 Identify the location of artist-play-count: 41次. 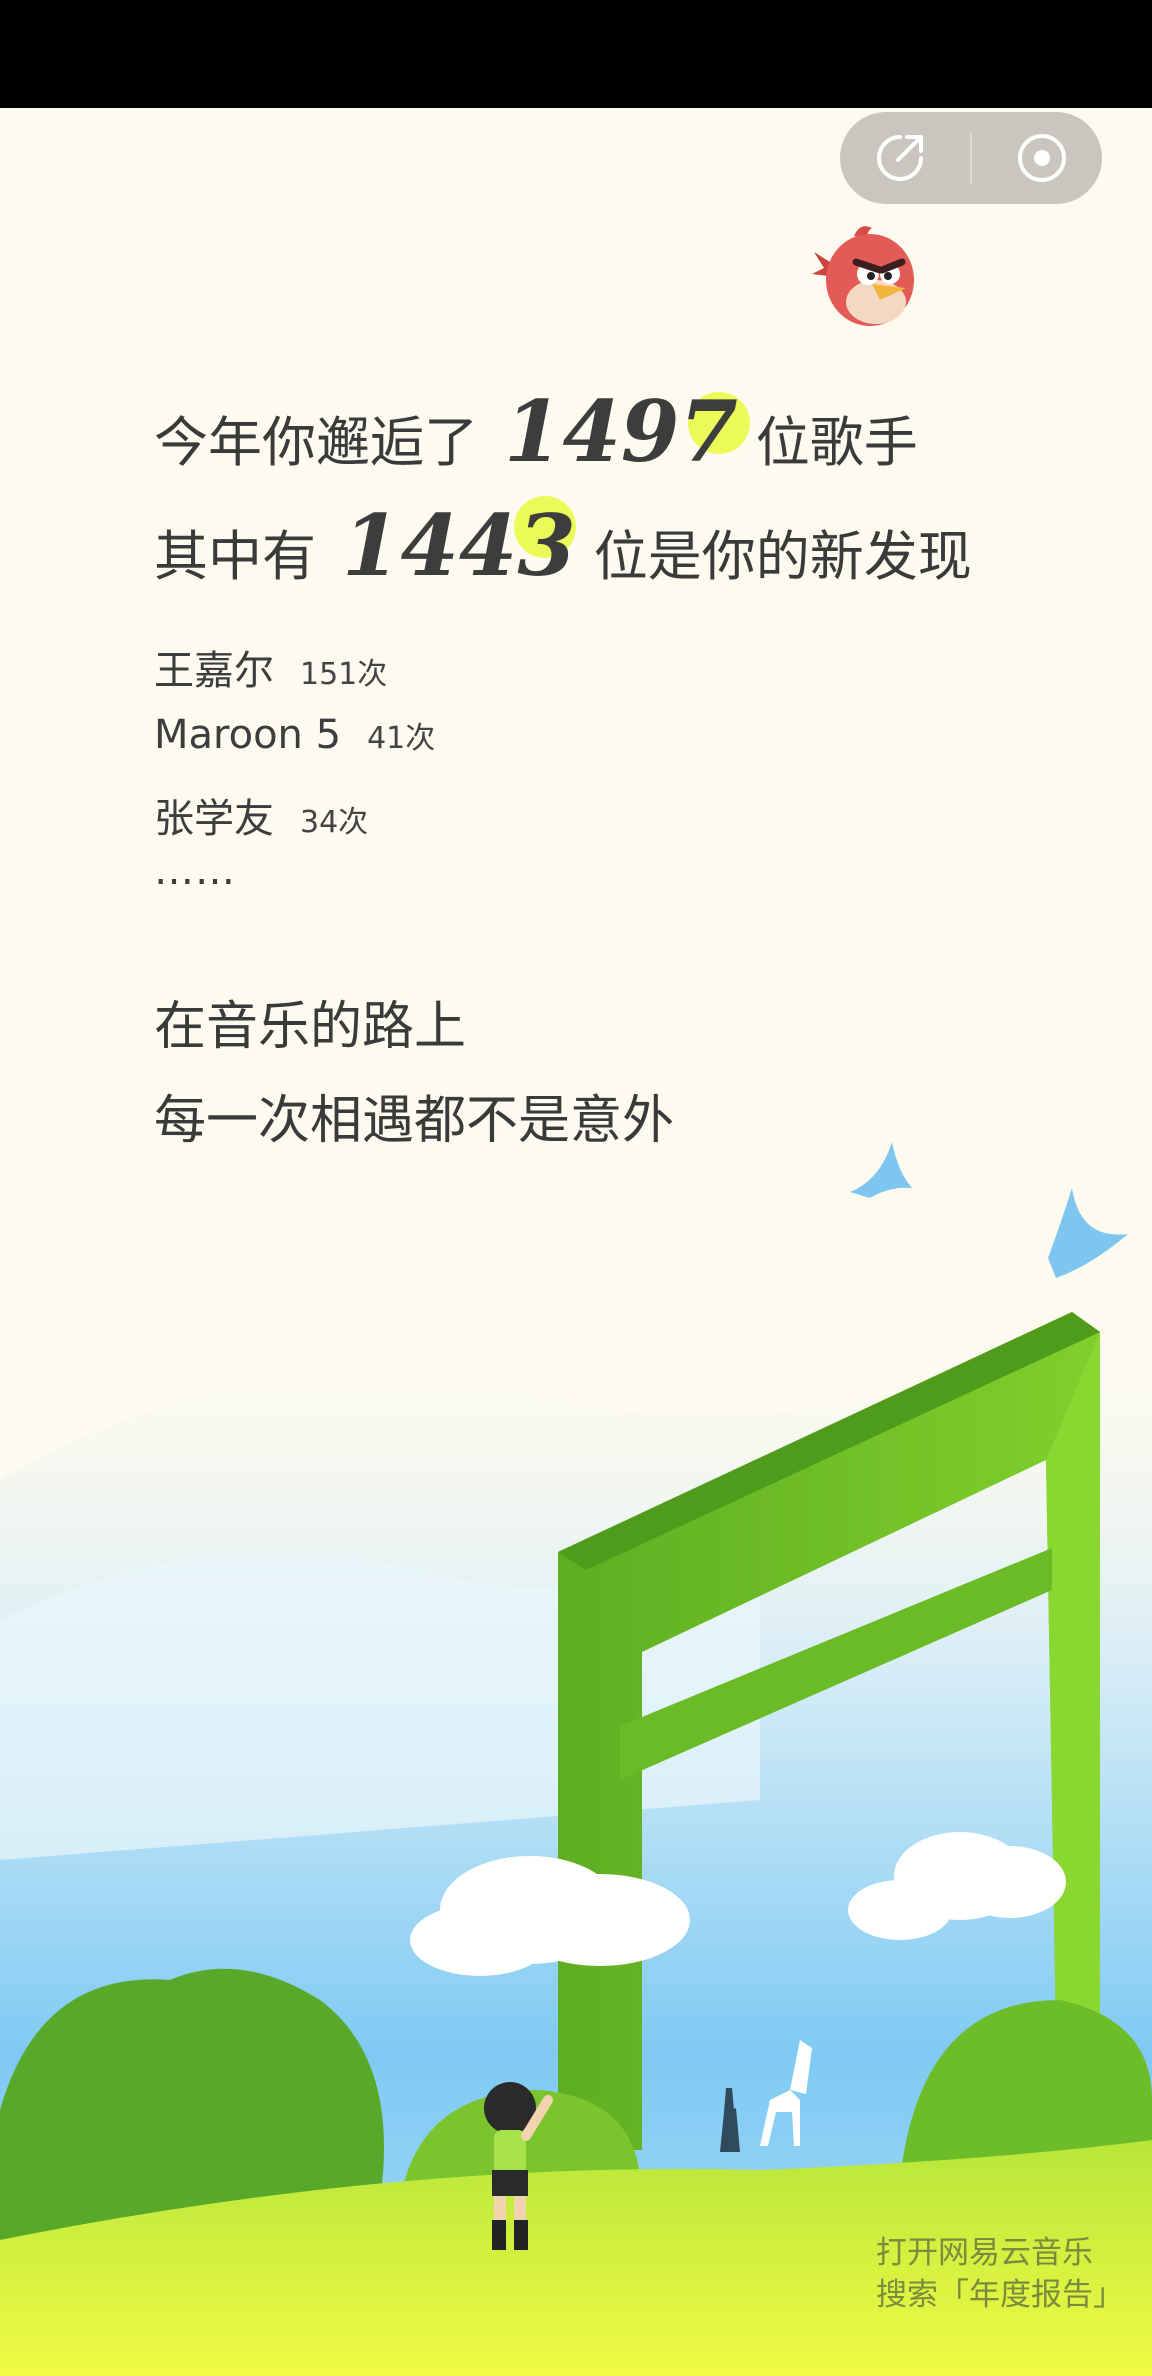
(401, 738).